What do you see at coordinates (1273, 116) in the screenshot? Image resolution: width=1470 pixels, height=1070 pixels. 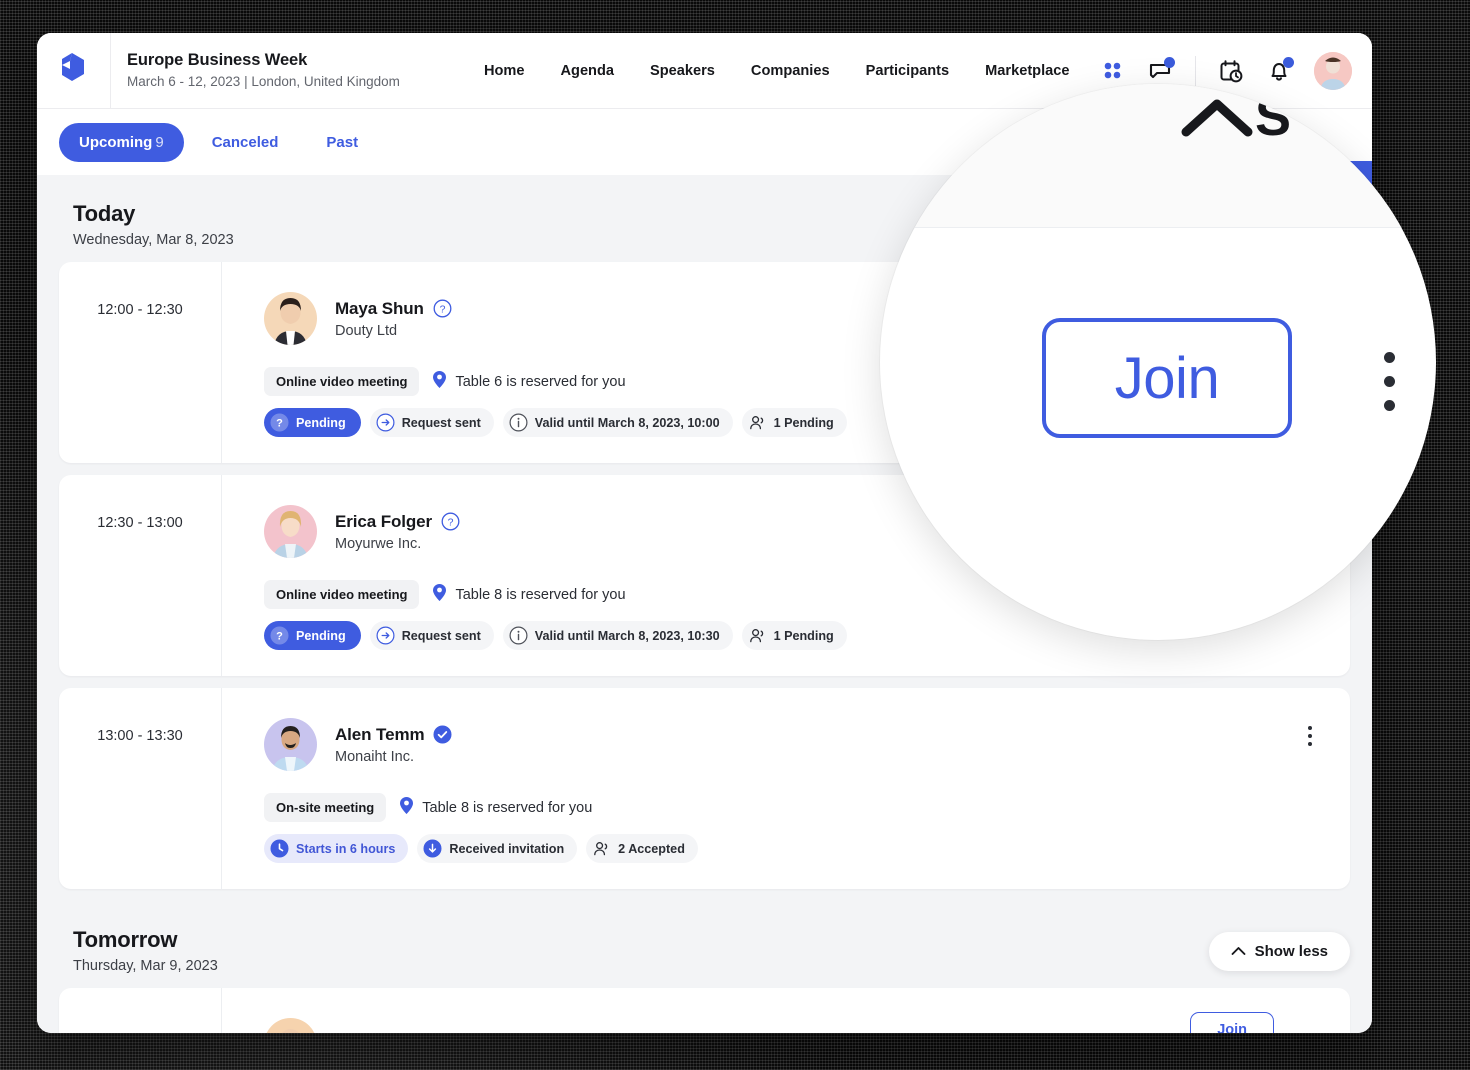 I see `magnifier-partial-text: S` at bounding box center [1273, 116].